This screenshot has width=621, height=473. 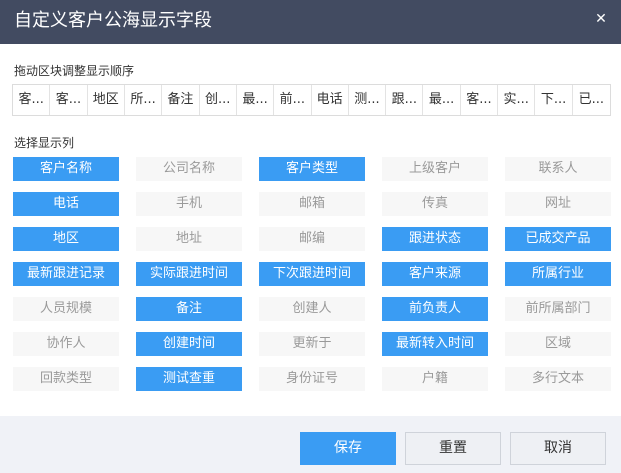 I want to click on field-toggle: 协作人, so click(x=66, y=344).